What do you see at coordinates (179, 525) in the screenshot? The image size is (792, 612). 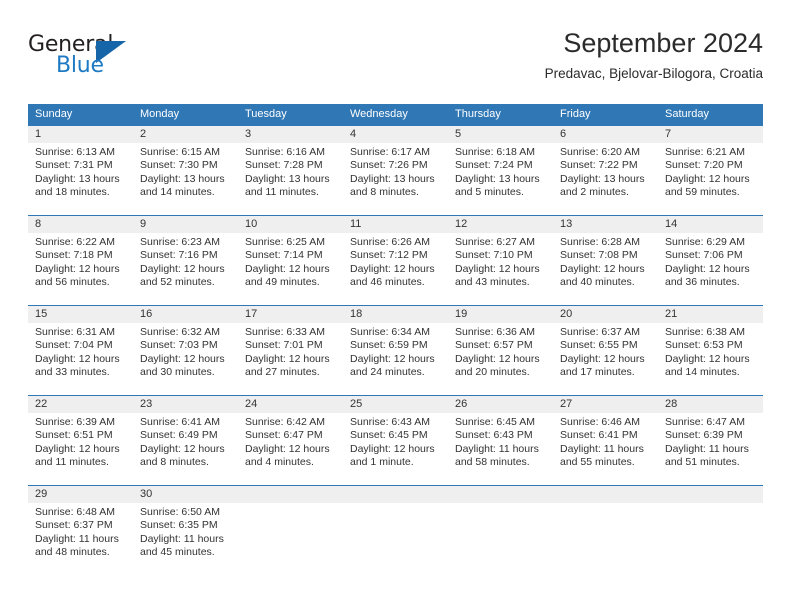 I see `sunset-text: Sunset: 6:35 PM` at bounding box center [179, 525].